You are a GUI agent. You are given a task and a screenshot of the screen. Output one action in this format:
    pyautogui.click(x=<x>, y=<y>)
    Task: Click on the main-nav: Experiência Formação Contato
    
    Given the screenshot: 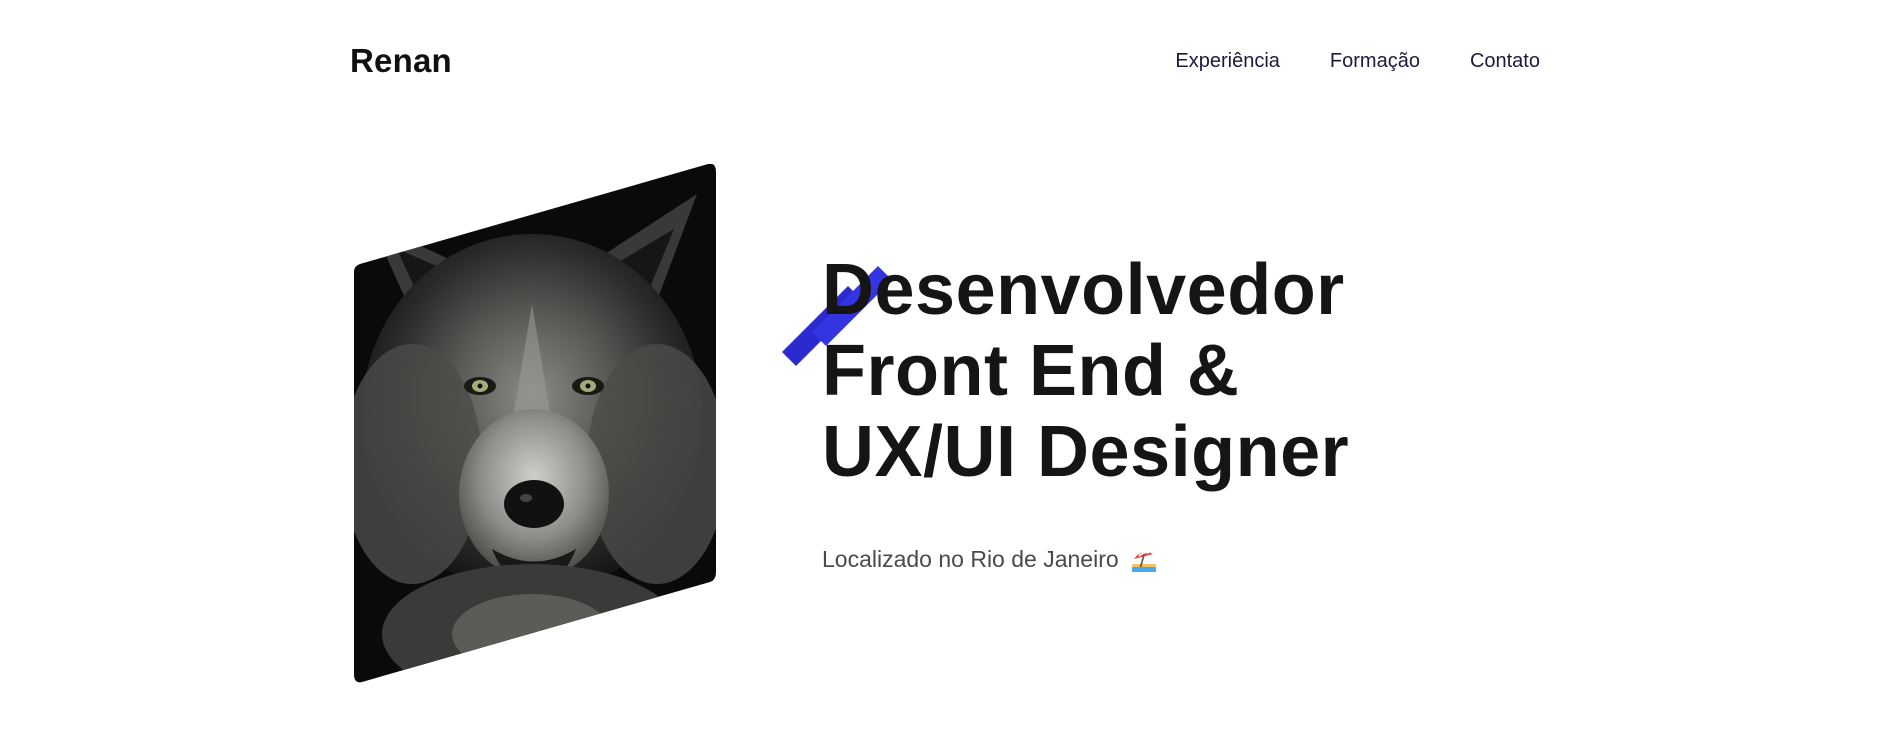 What is the action you would take?
    pyautogui.click(x=1357, y=61)
    